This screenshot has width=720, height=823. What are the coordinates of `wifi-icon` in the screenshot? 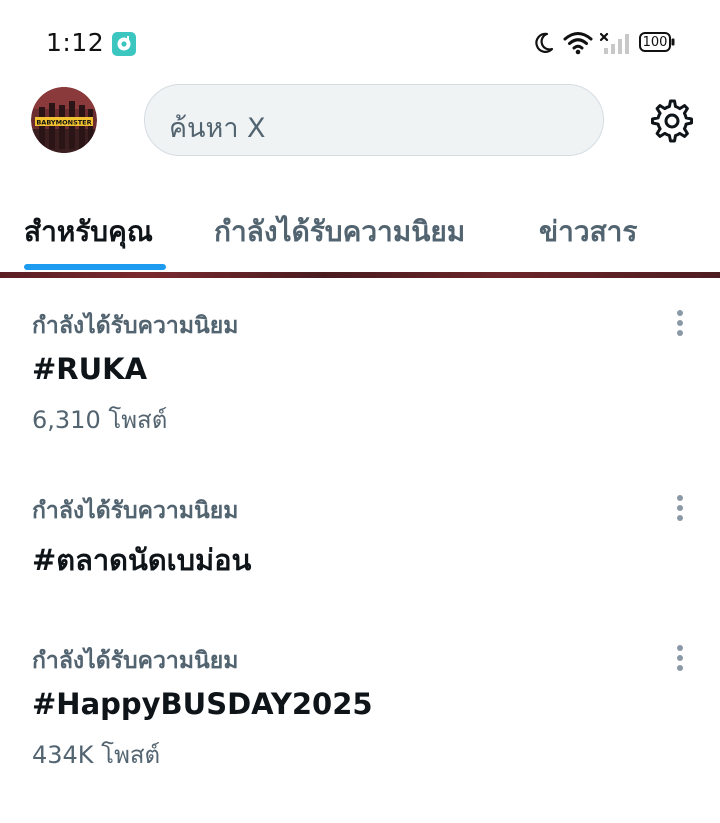 It's located at (578, 43).